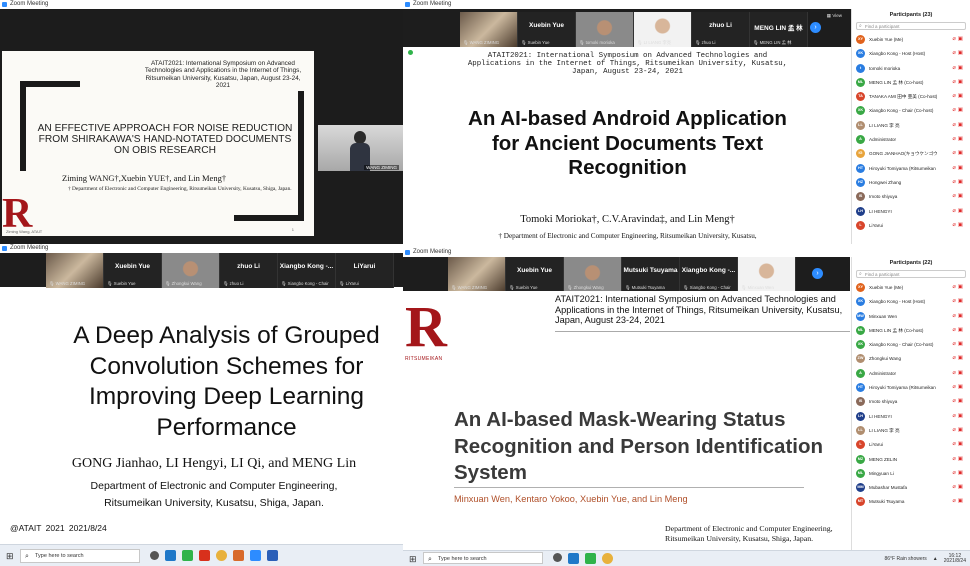 This screenshot has height=566, width=970. What do you see at coordinates (365, 270) in the screenshot?
I see `participant-video-tile: LiYarui 🎙 LiYarui` at bounding box center [365, 270].